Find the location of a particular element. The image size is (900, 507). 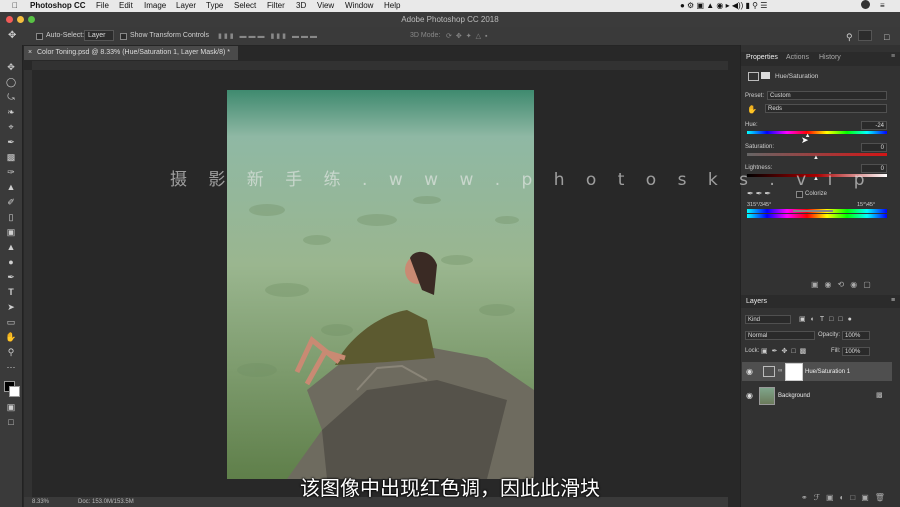

tab-properties: Properties is located at coordinates (762, 57).